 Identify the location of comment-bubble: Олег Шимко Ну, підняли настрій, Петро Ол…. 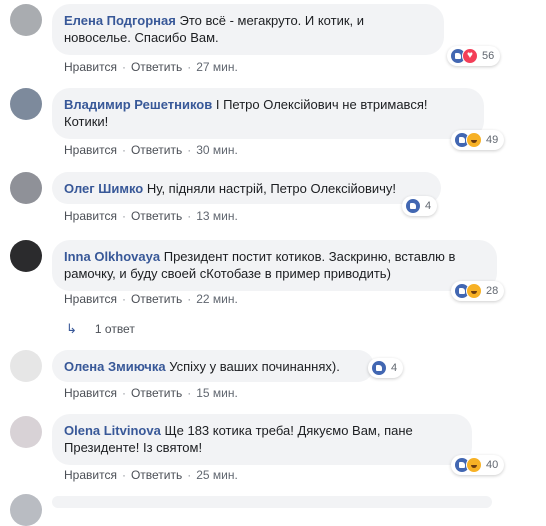
(246, 188).